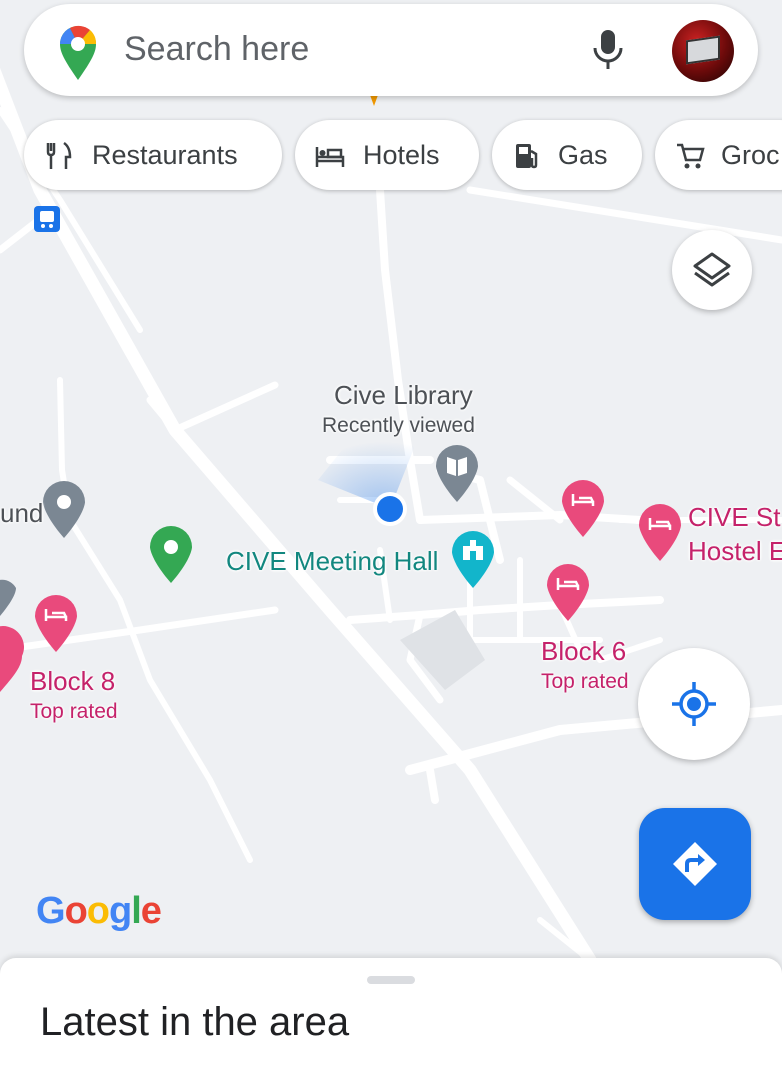  I want to click on chip-hotels: Hotels, so click(387, 155).